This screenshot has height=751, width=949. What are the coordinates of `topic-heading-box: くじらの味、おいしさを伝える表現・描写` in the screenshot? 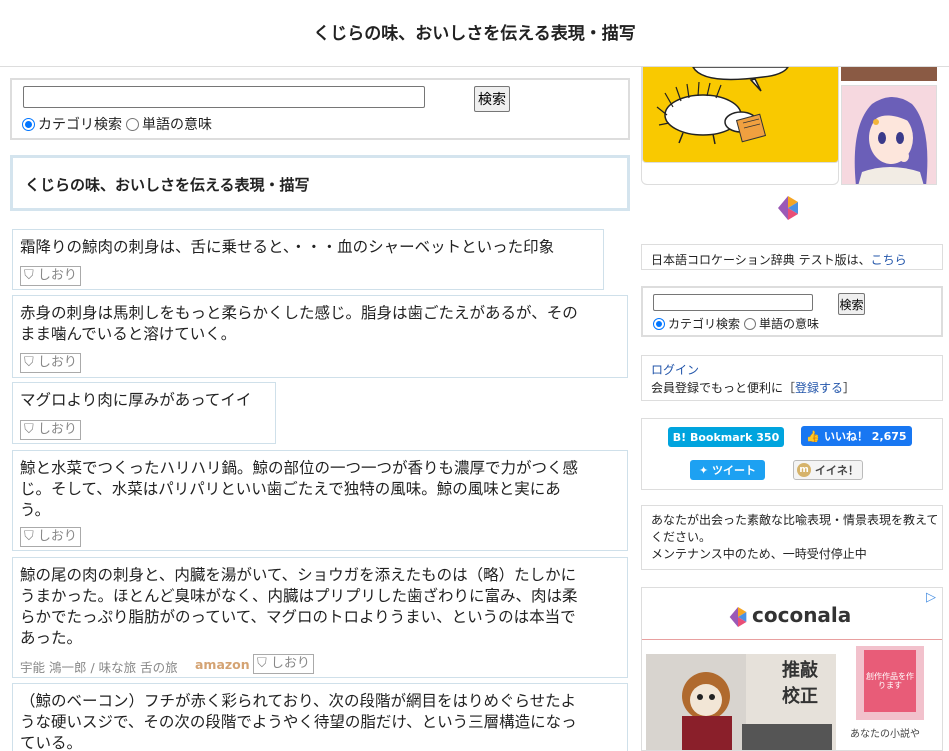 It's located at (320, 183).